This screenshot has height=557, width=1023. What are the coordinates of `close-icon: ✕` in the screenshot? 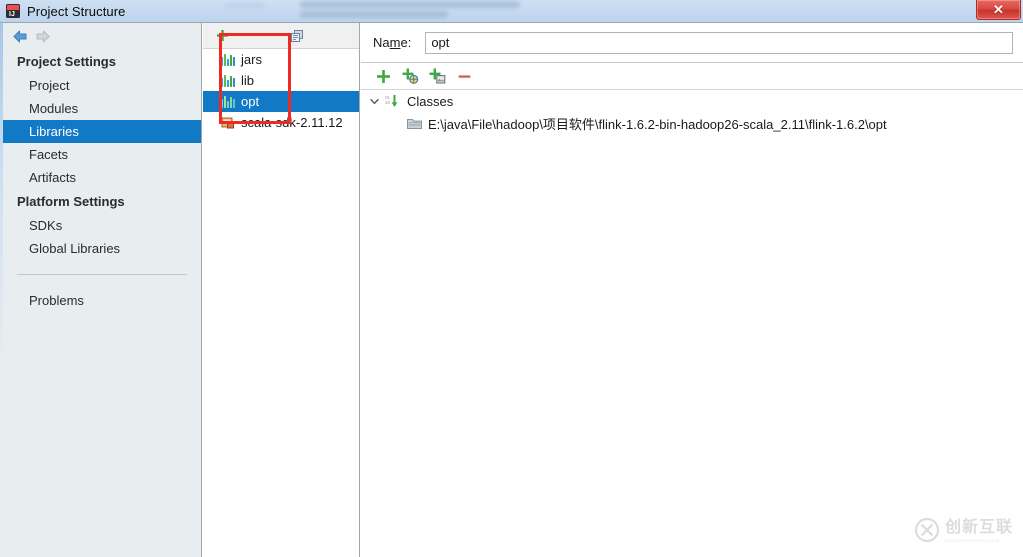 It's located at (998, 9).